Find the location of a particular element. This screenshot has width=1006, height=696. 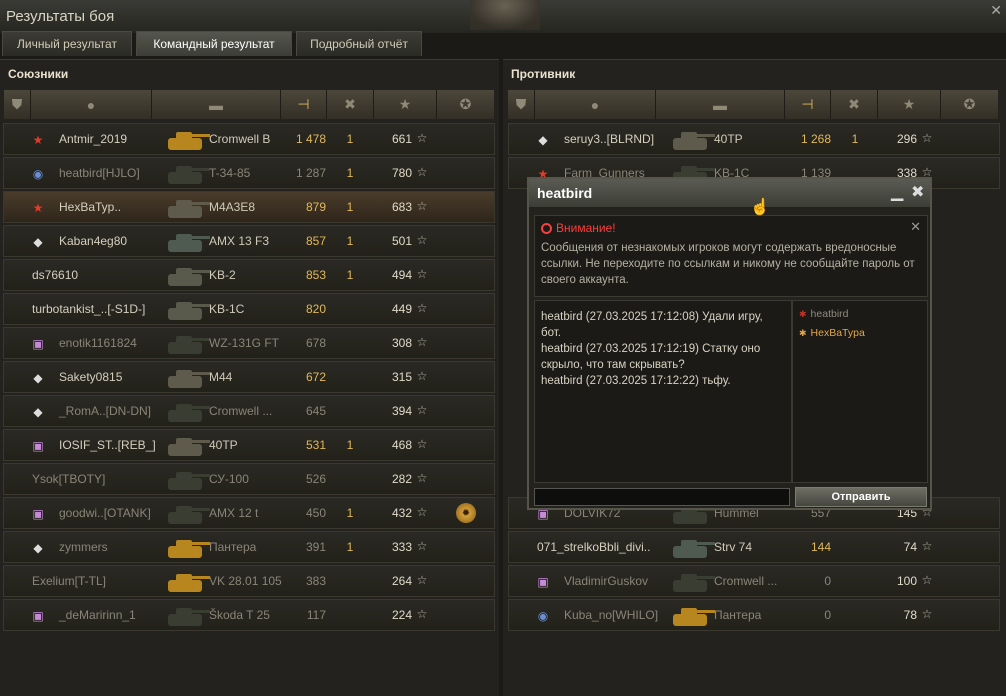

damage-value: 853 is located at coordinates (315, 275).